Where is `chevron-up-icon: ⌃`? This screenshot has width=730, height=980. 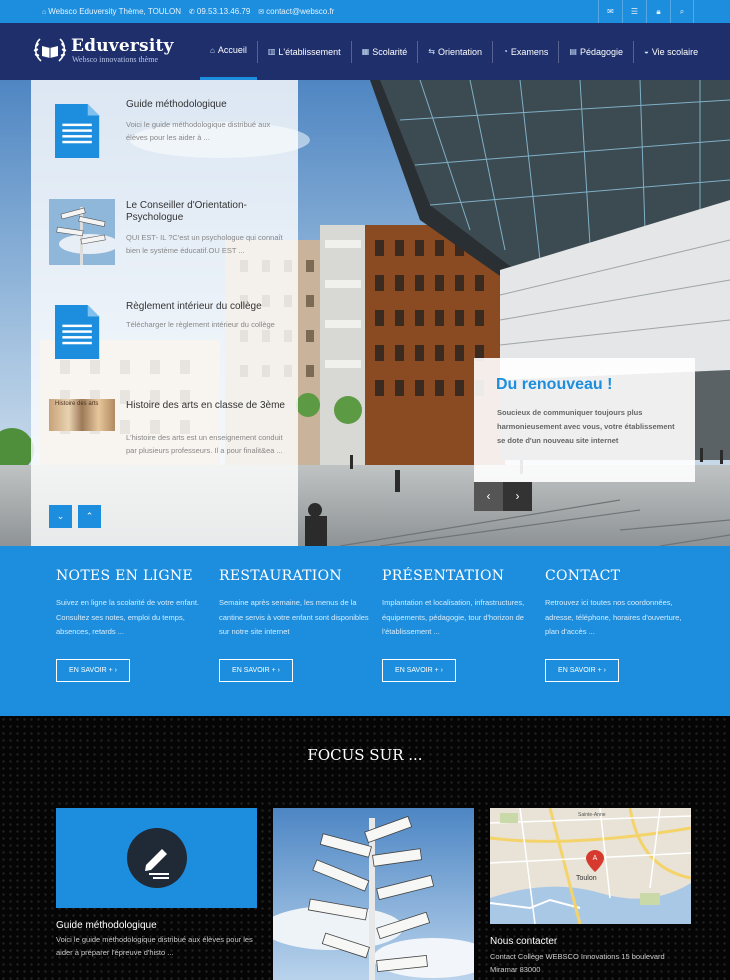 chevron-up-icon: ⌃ is located at coordinates (89, 516).